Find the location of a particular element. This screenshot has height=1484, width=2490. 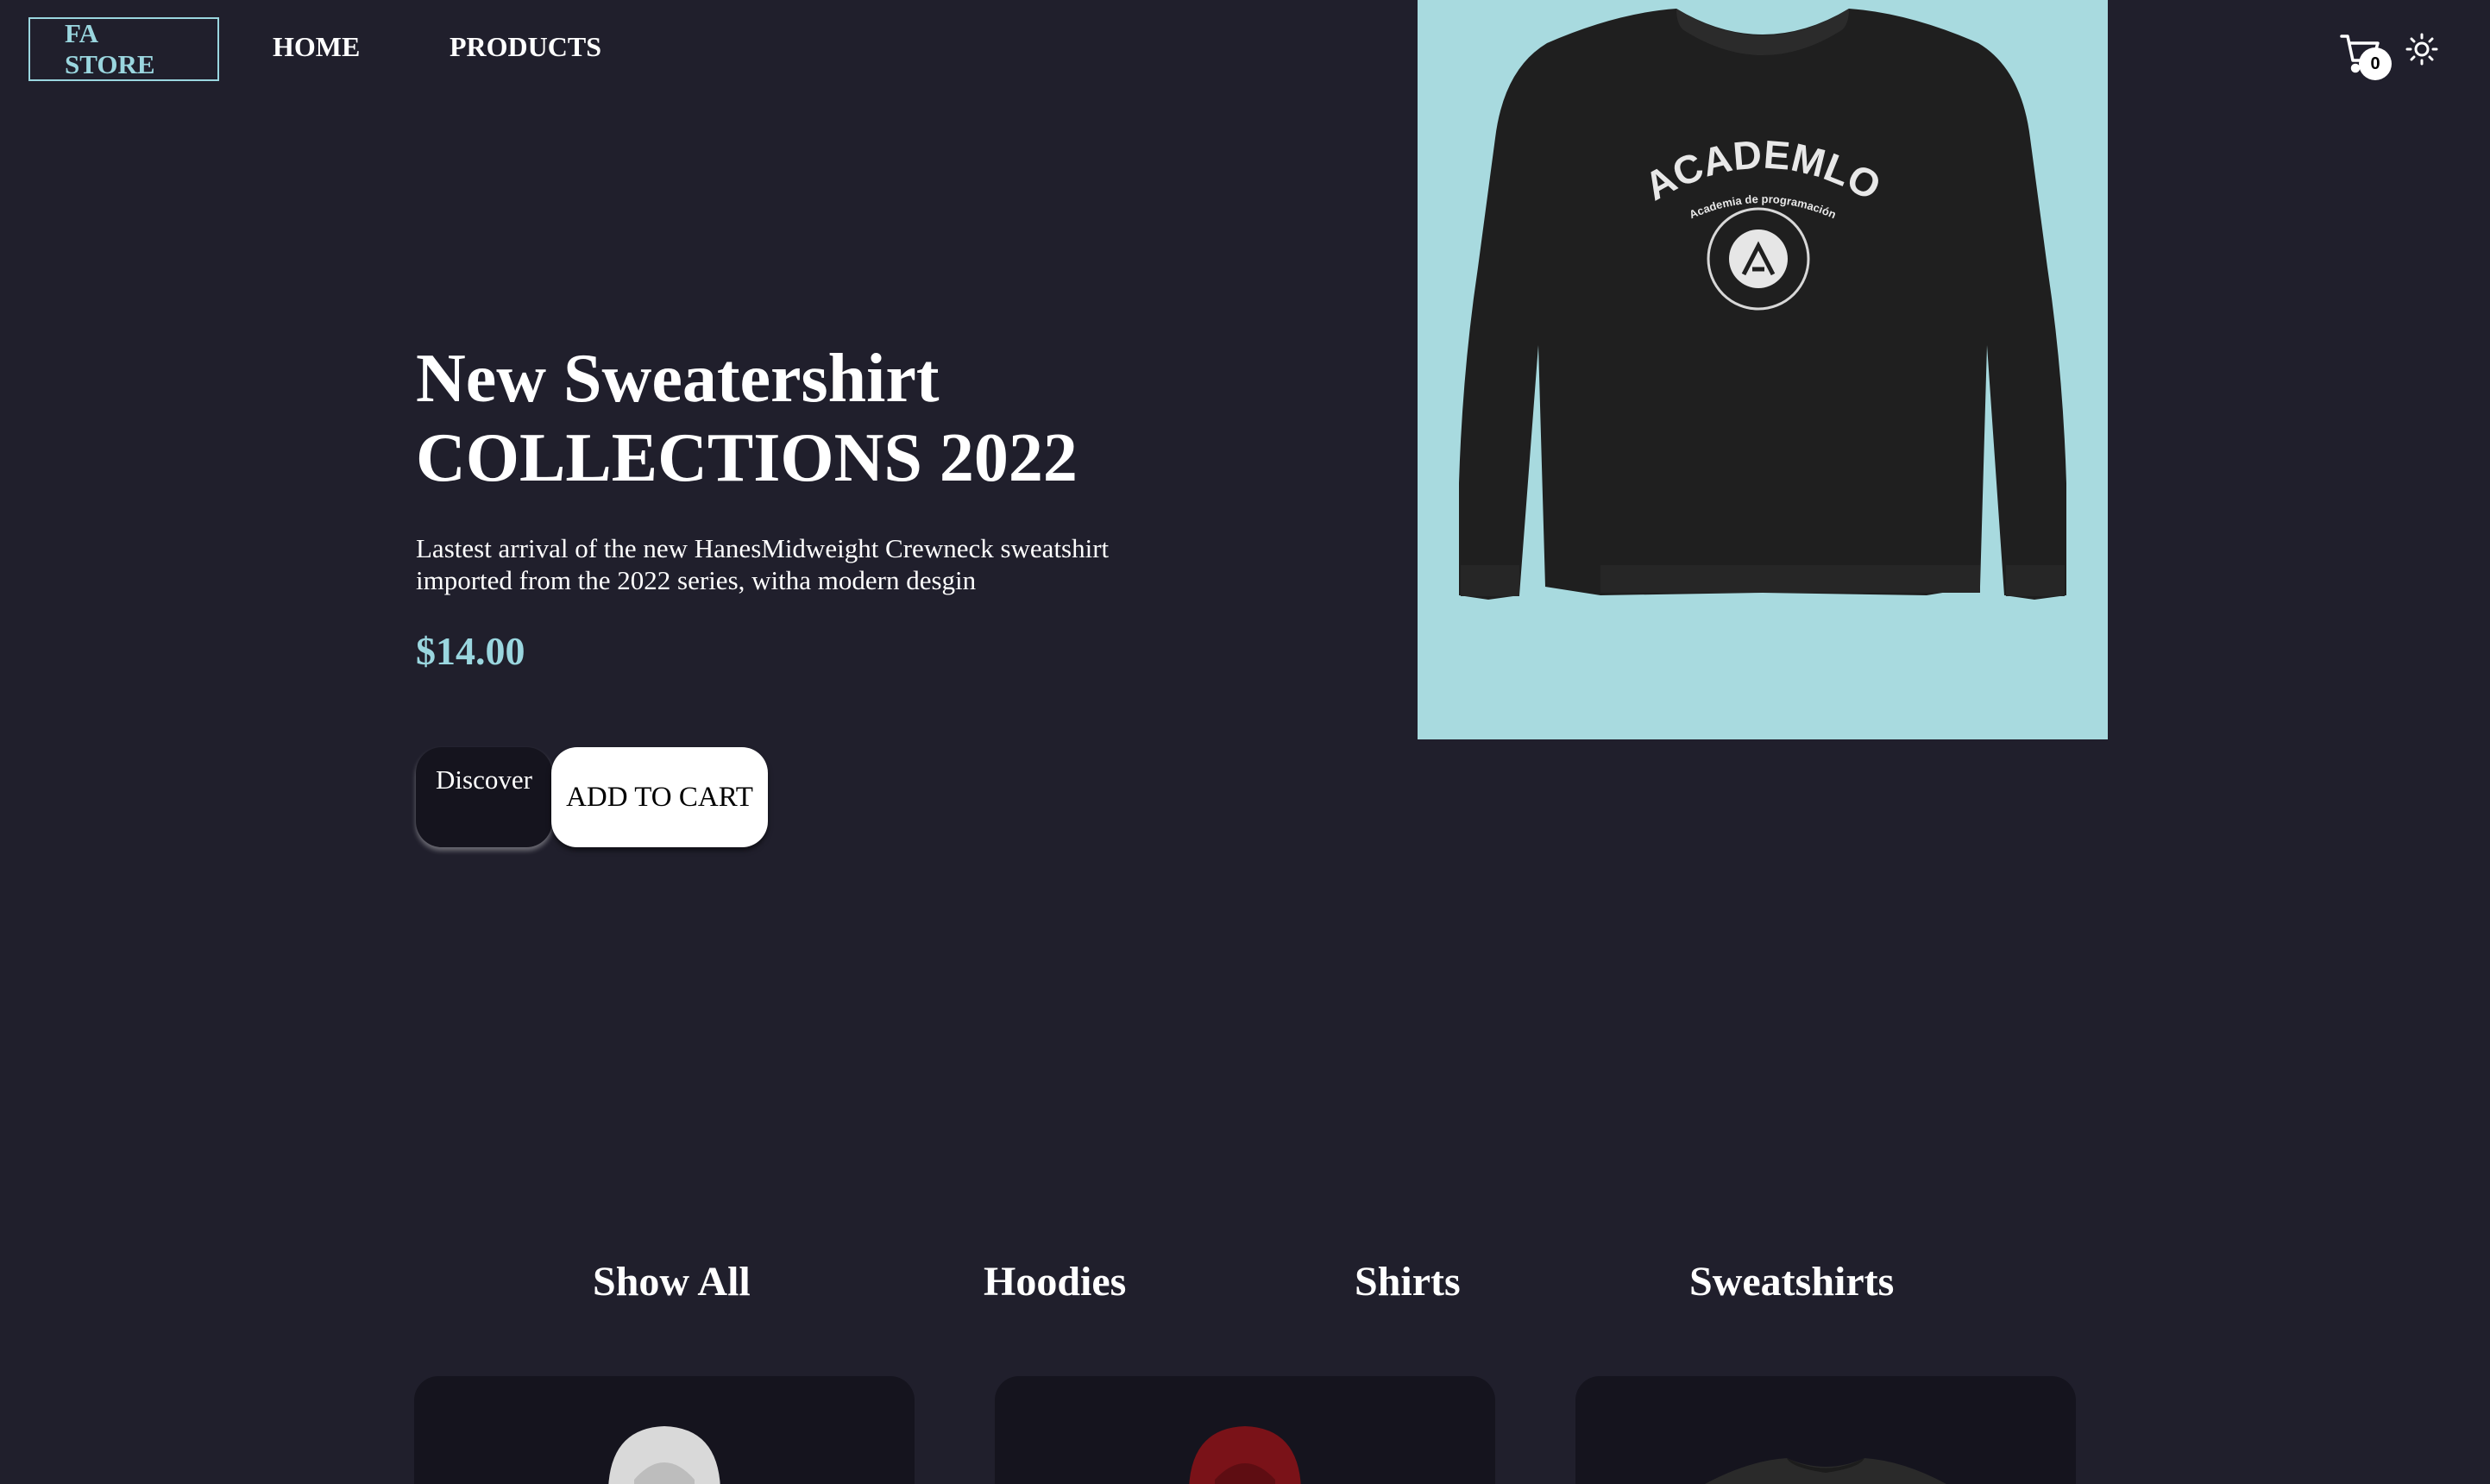

hero-product-image: ACADEMLO Academia de programación is located at coordinates (1763, 370).